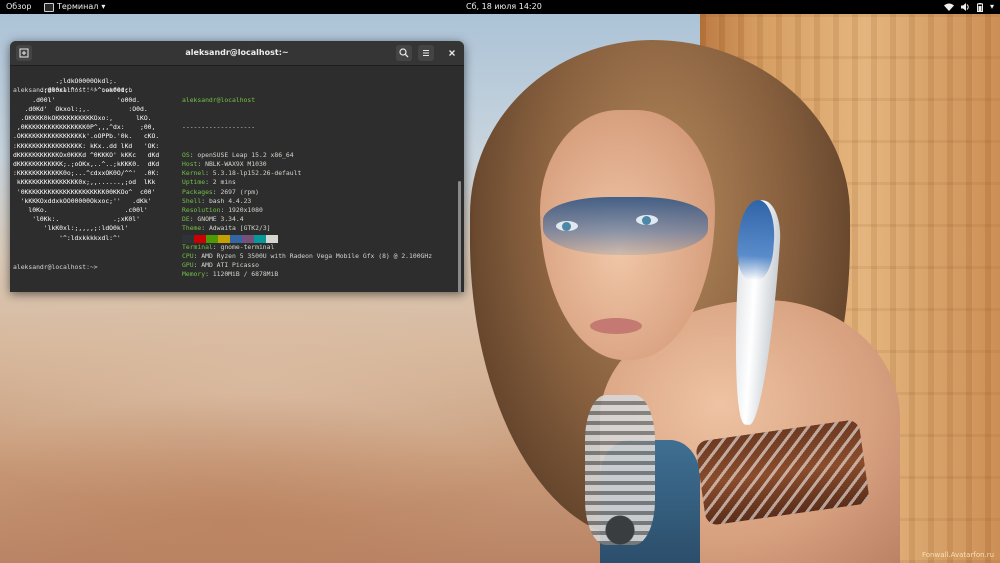 The image size is (1000, 563). Describe the element at coordinates (188, 265) in the screenshot. I see `info-key: GPU` at that location.